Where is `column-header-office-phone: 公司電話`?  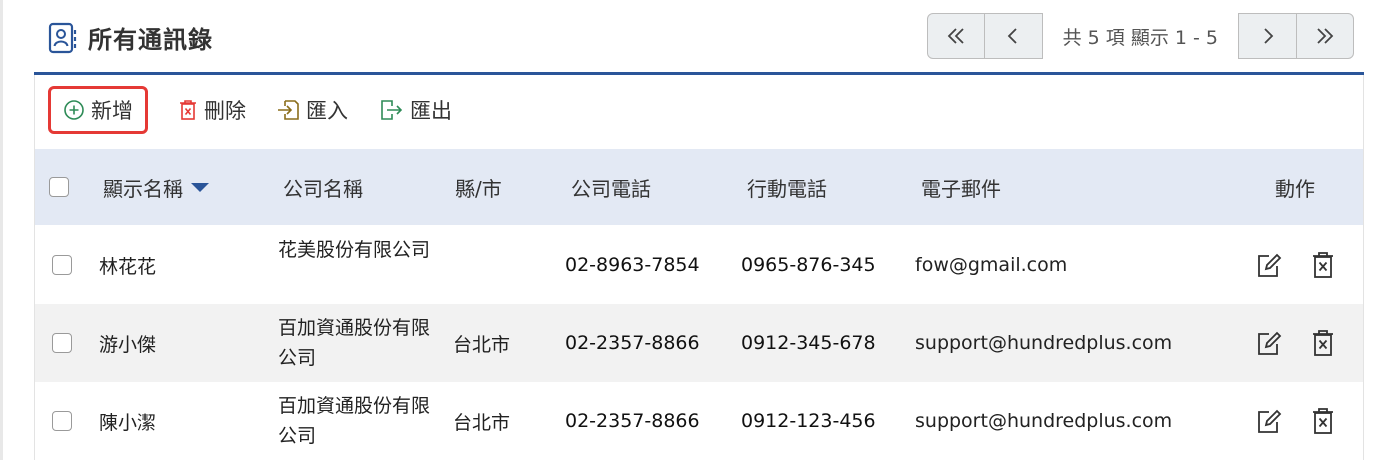 column-header-office-phone: 公司電話 is located at coordinates (611, 188).